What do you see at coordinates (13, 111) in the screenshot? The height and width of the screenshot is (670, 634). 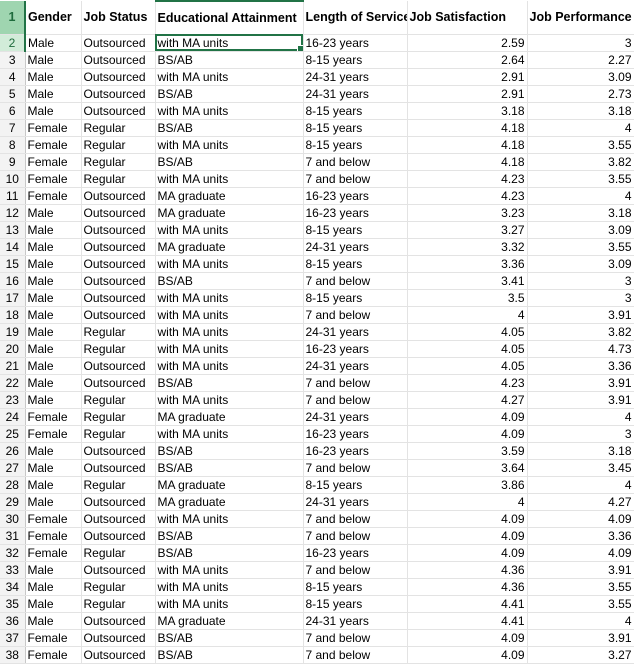 I see `row-number: 6` at bounding box center [13, 111].